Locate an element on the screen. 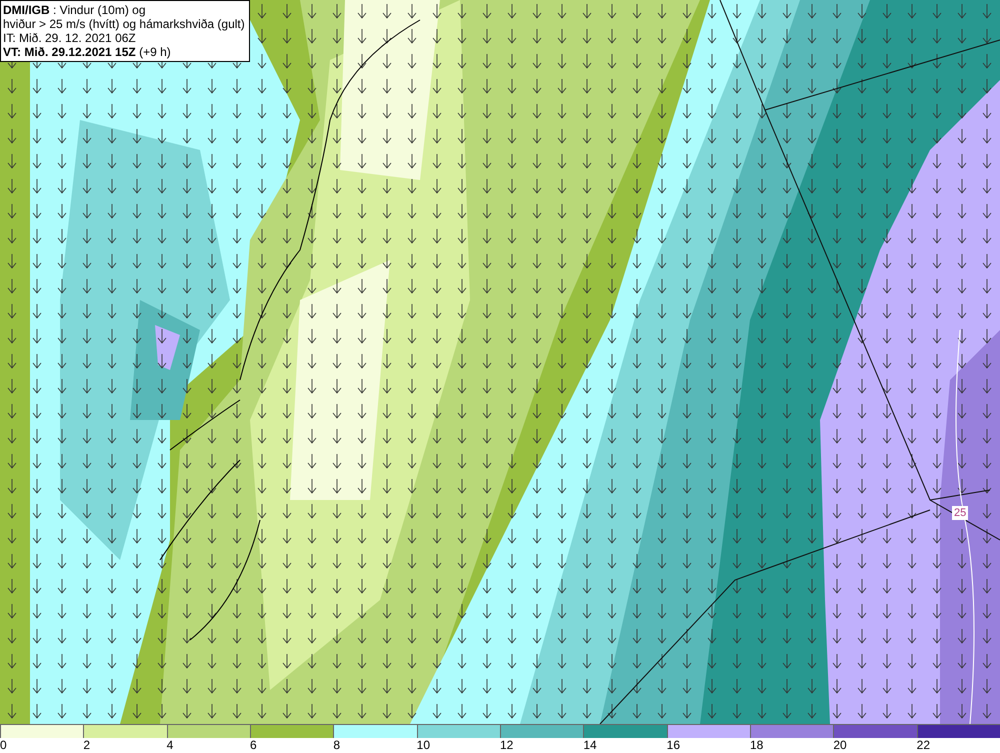 The image size is (1000, 753). scale-tick-label: 10 is located at coordinates (423, 745).